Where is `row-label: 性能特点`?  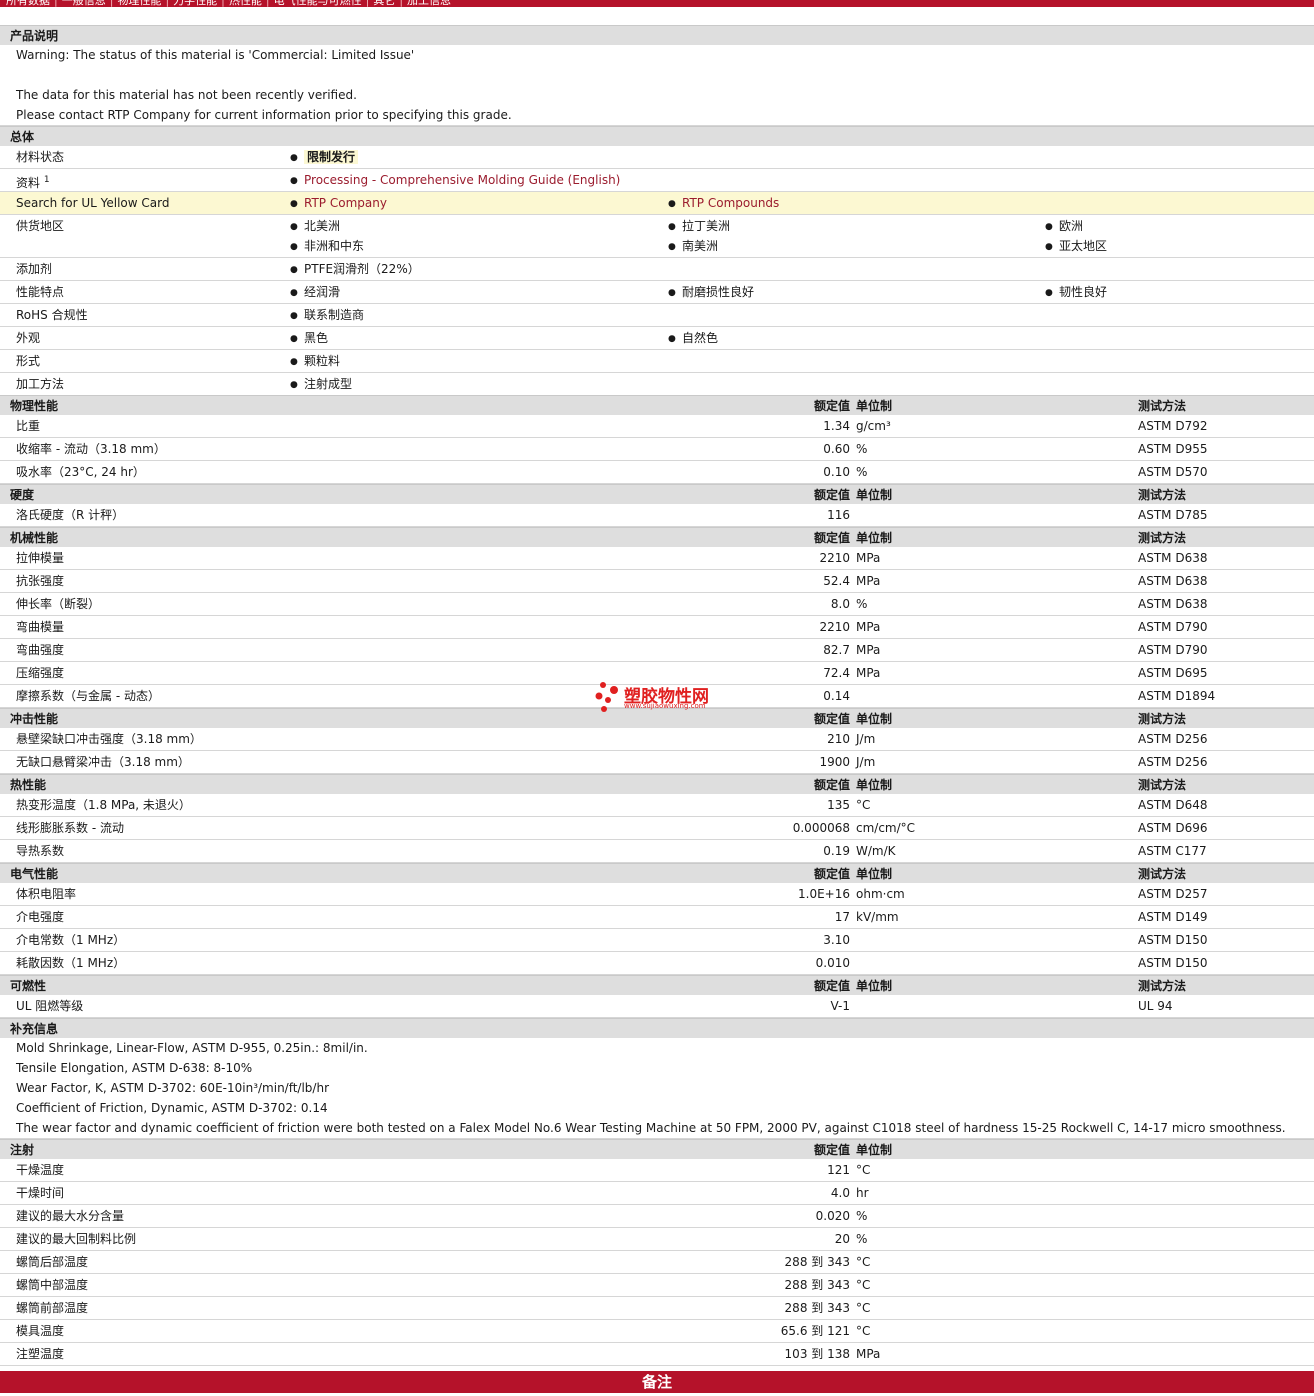
row-label: 性能特点 is located at coordinates (40, 292).